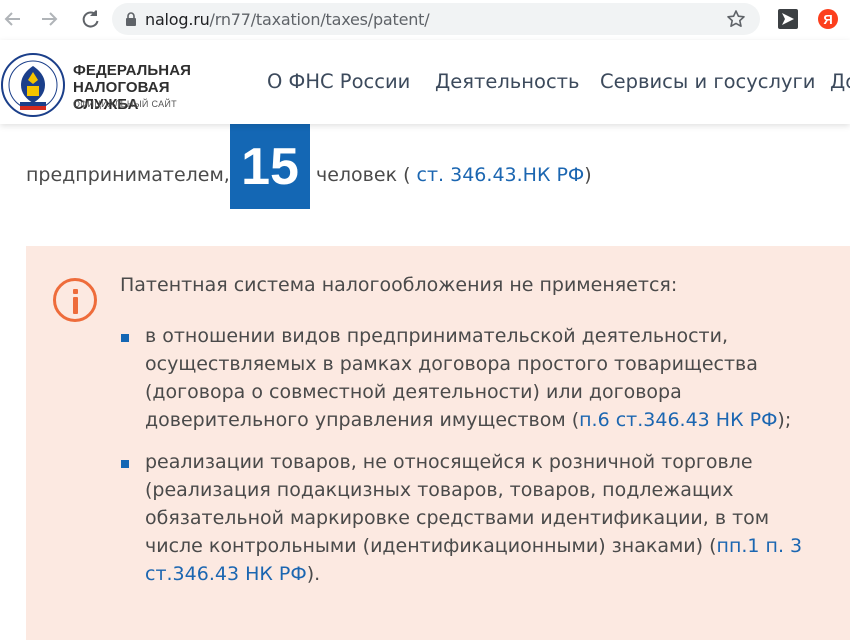 The height and width of the screenshot is (640, 850). What do you see at coordinates (319, 19) in the screenshot?
I see `url-path: /rn77/taxation/taxes/patent/` at bounding box center [319, 19].